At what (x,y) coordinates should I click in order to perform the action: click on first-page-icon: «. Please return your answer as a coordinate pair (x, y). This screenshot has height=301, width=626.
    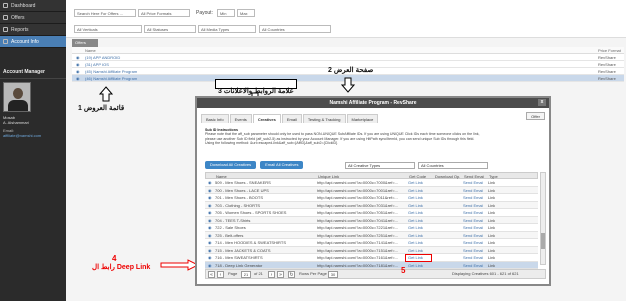
    Looking at the image, I should click on (211, 274).